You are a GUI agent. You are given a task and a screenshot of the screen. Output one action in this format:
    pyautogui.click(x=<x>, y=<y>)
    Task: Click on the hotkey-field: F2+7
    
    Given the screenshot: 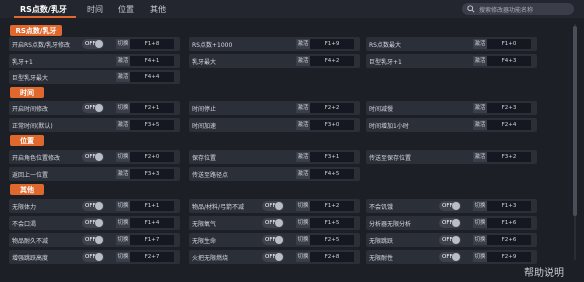 What is the action you would take?
    pyautogui.click(x=152, y=257)
    